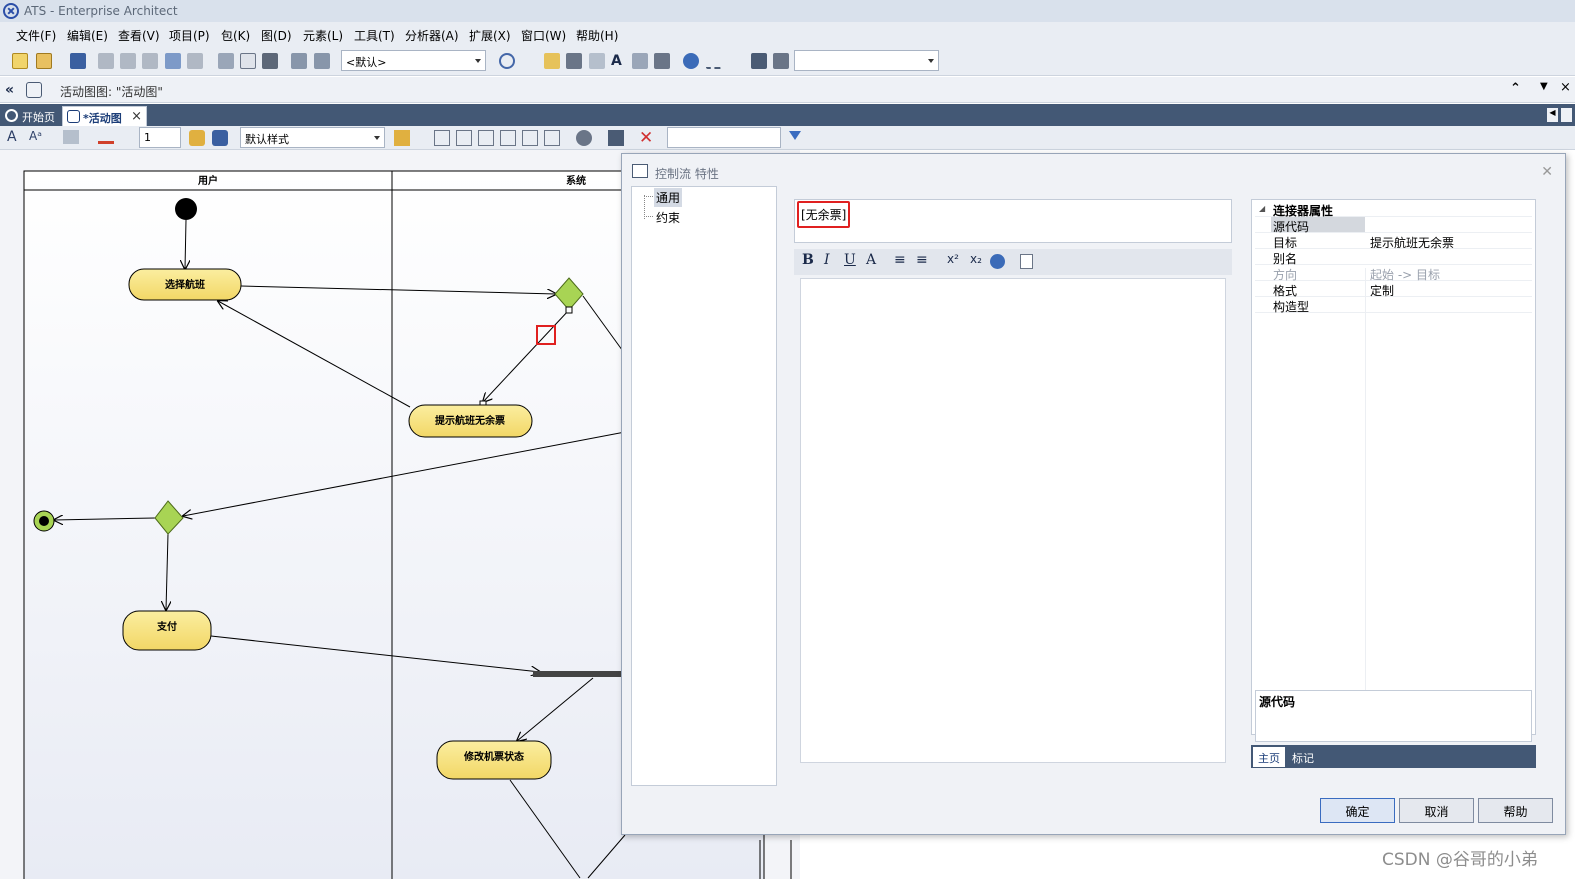 This screenshot has height=879, width=1575. I want to click on italic-button: I, so click(827, 260).